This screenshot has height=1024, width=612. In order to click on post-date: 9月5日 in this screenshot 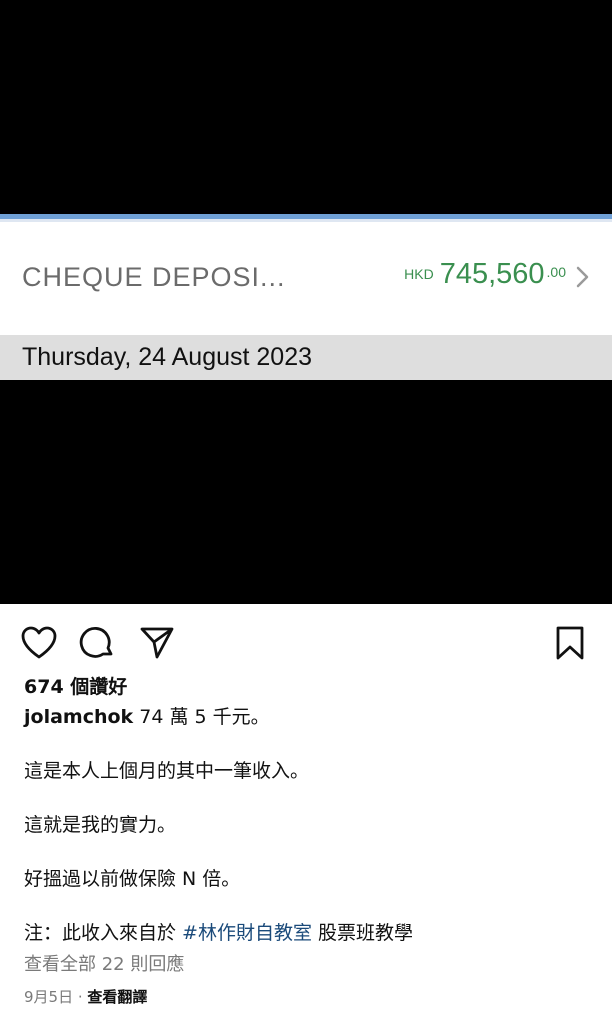, I will do `click(49, 997)`.